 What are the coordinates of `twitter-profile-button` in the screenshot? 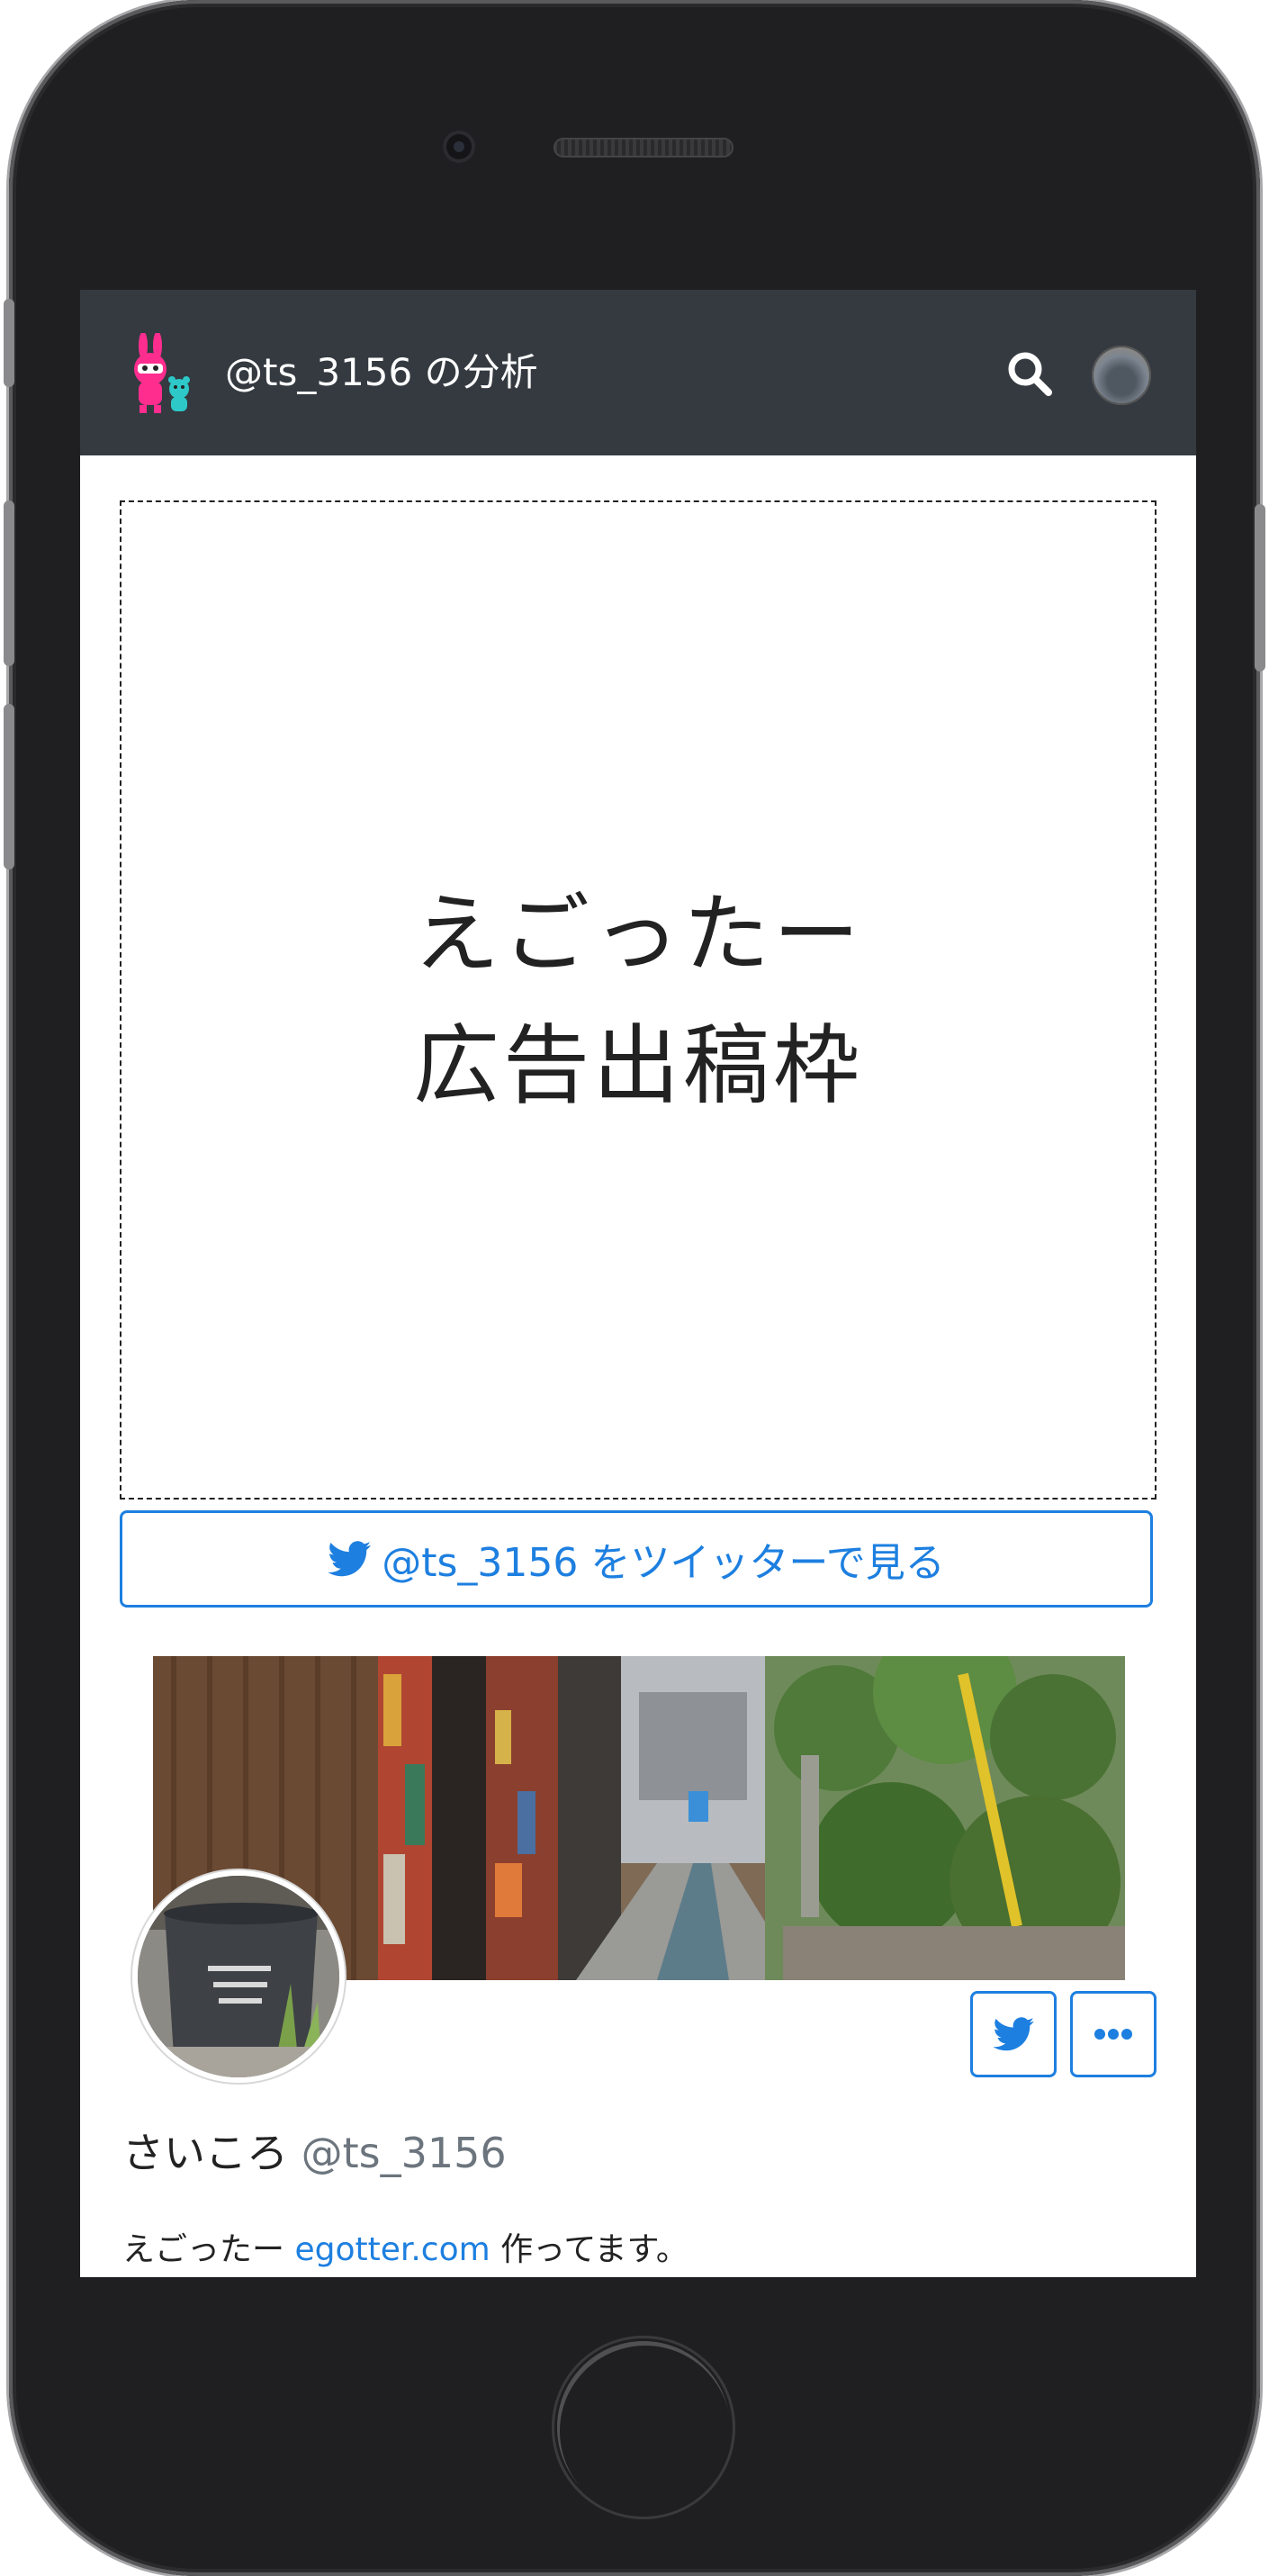 It's located at (1013, 2034).